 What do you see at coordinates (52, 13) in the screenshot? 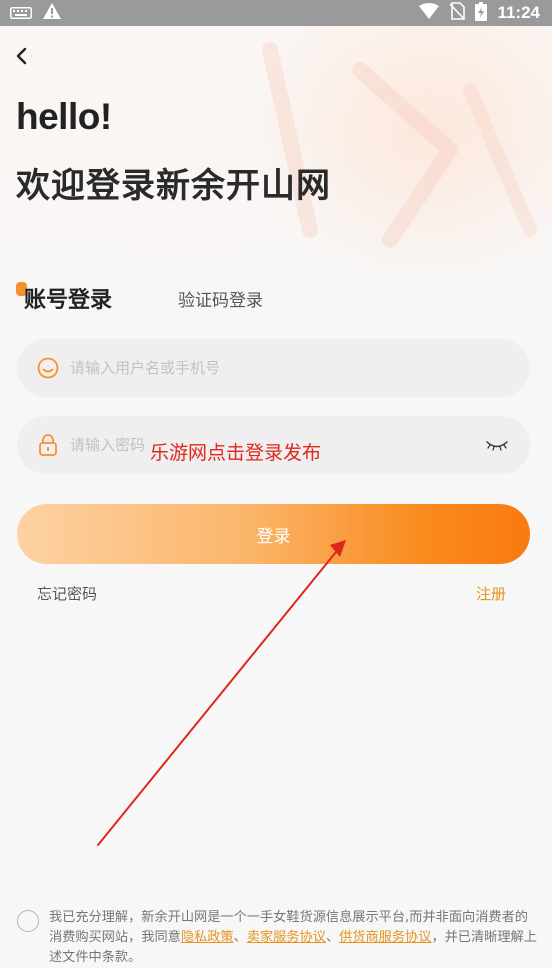
I see `warning-icon` at bounding box center [52, 13].